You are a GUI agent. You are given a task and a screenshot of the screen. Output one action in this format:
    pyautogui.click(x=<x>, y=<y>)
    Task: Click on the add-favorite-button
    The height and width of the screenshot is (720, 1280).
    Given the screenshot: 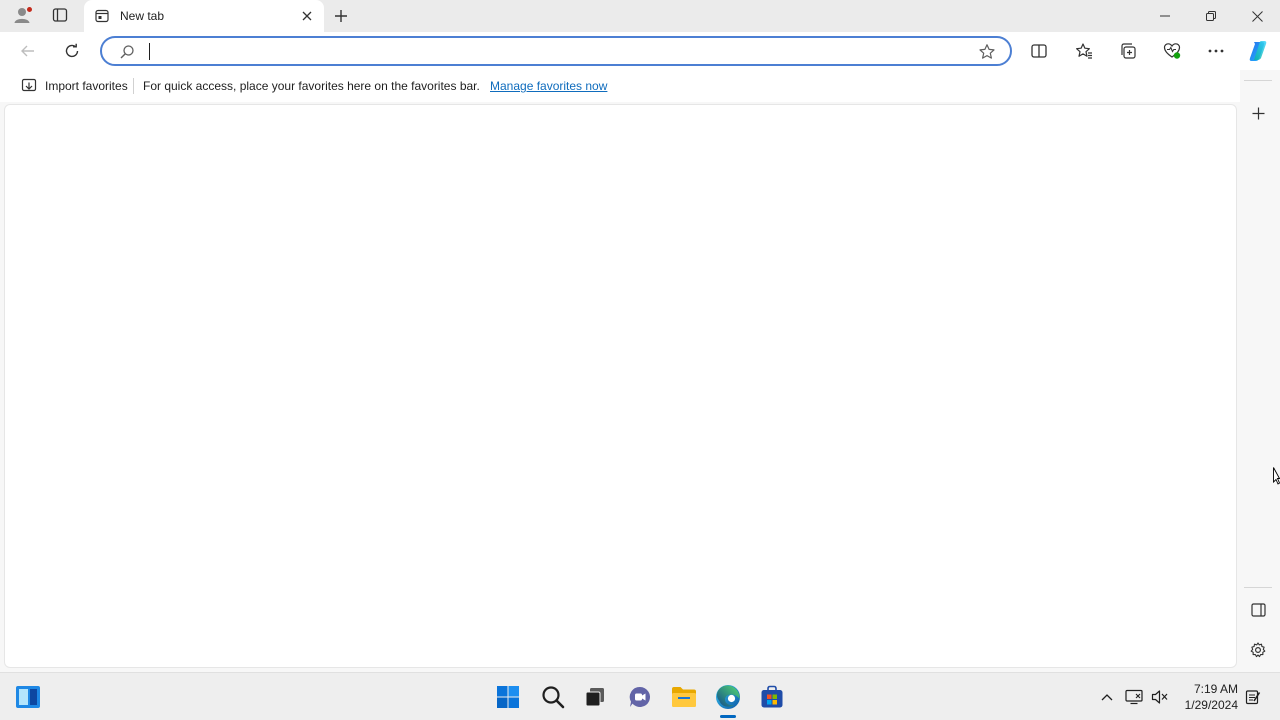 What is the action you would take?
    pyautogui.click(x=987, y=53)
    